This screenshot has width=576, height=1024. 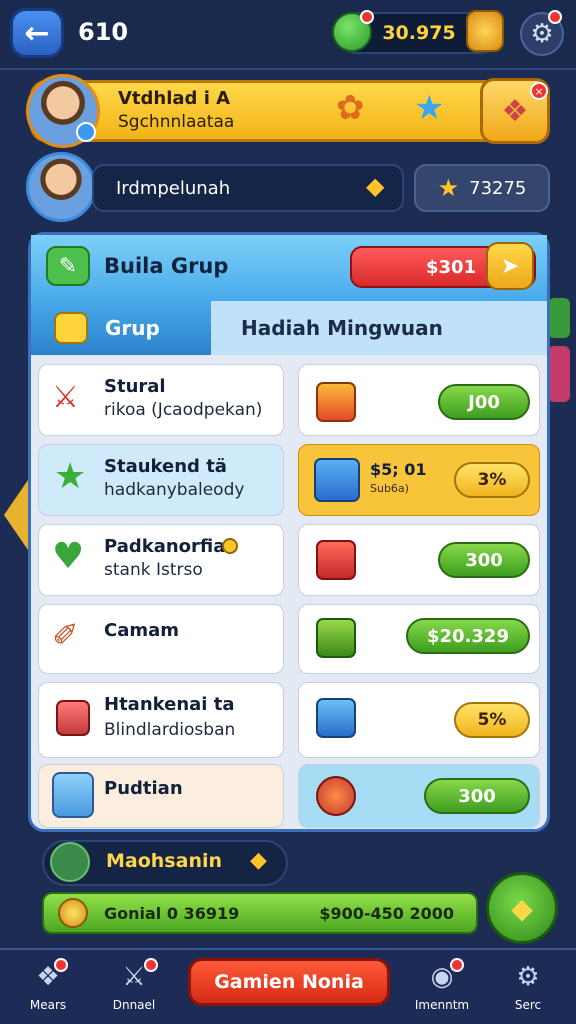 I want to click on tab-label: Hadiah Mingwuan, so click(x=342, y=328).